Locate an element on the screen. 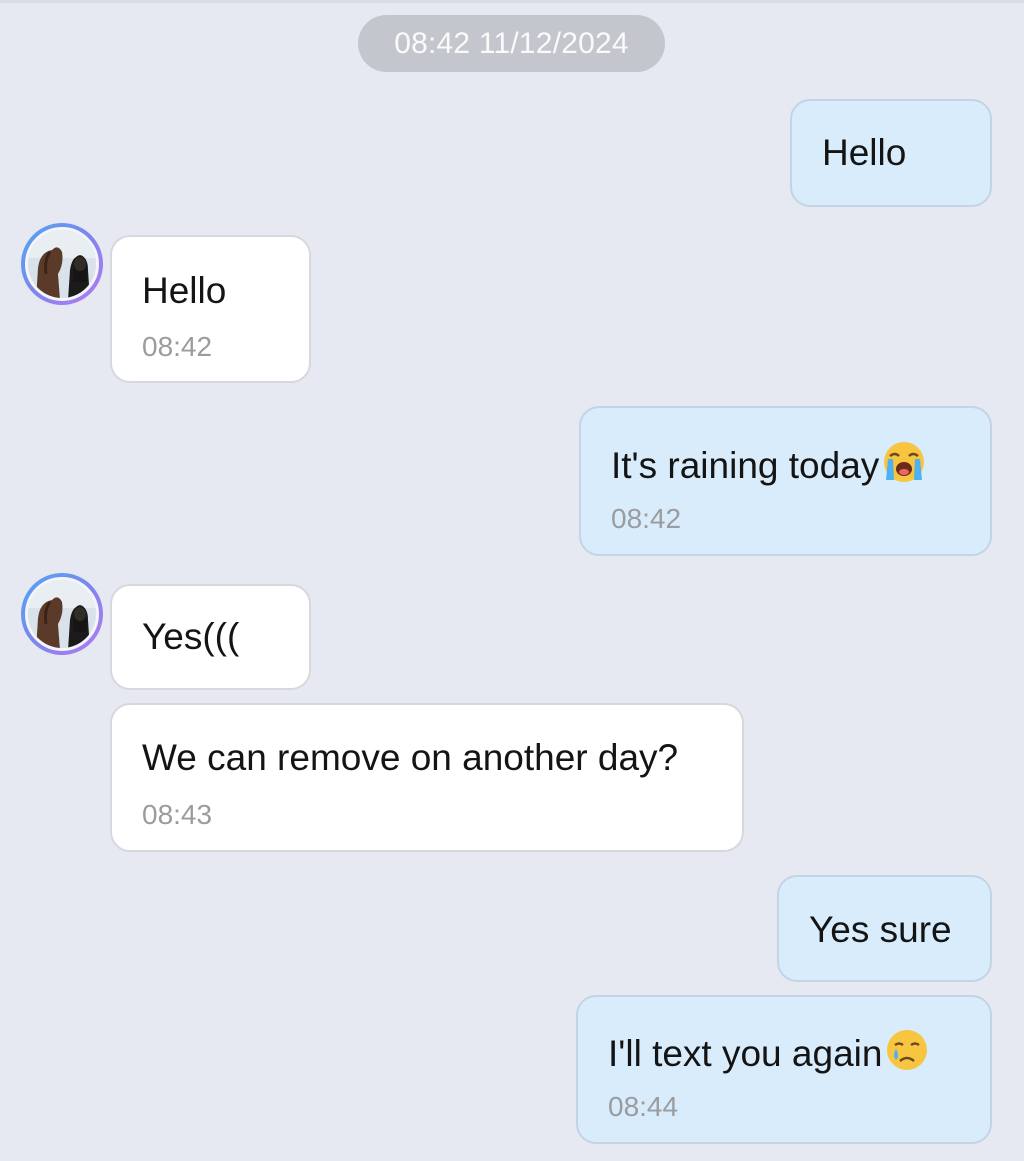 The width and height of the screenshot is (1024, 1161). message-text: We can remove on another day? is located at coordinates (410, 757).